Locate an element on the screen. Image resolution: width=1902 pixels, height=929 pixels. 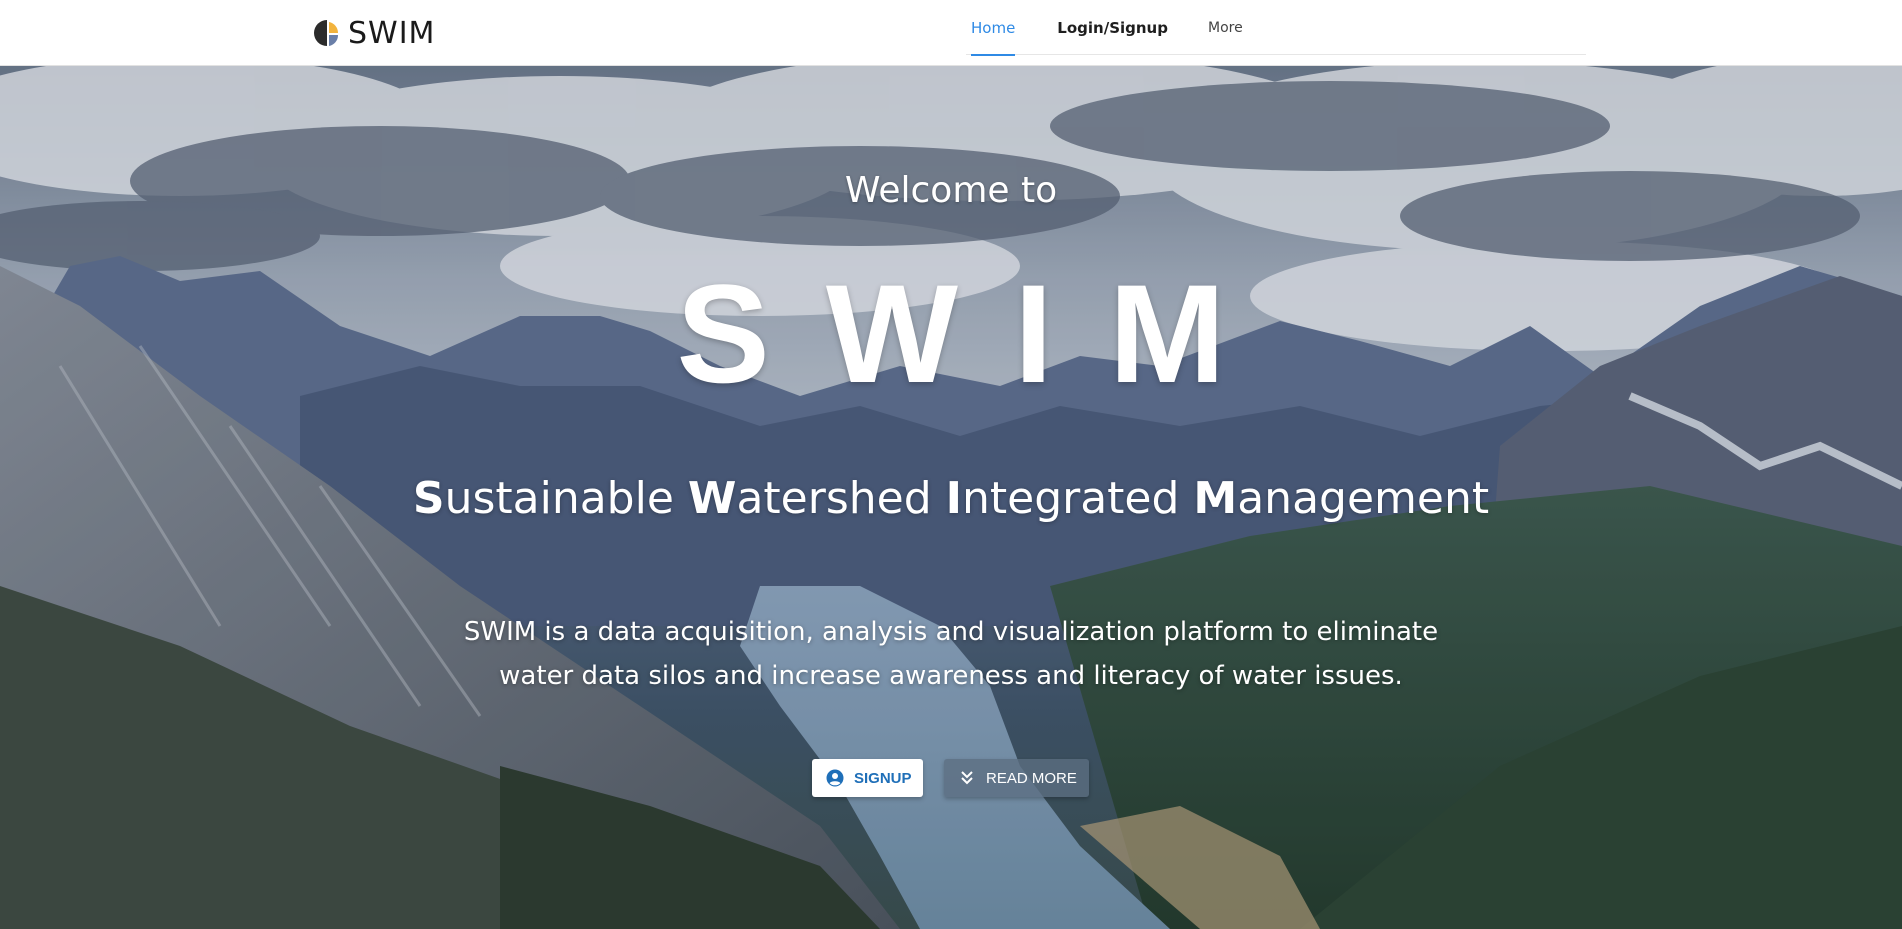
read-more-button-label: READ MORE is located at coordinates (1031, 778).